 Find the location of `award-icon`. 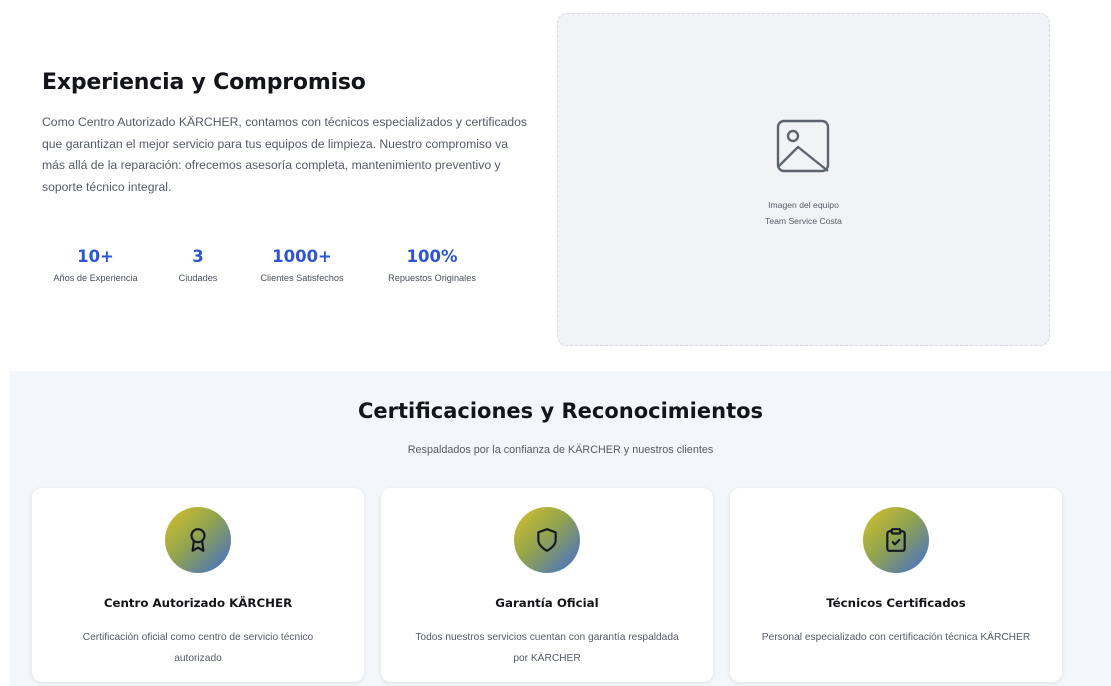

award-icon is located at coordinates (198, 540).